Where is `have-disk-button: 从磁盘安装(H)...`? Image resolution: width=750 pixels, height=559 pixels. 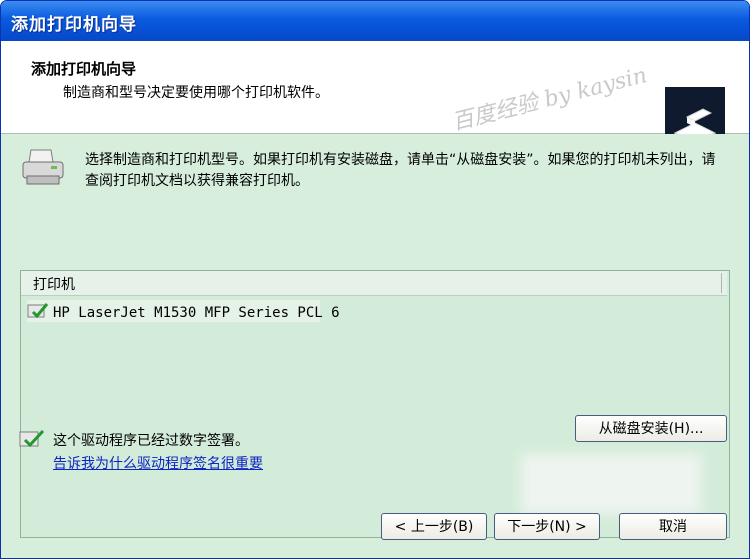
have-disk-button: 从磁盘安装(H)... is located at coordinates (651, 428).